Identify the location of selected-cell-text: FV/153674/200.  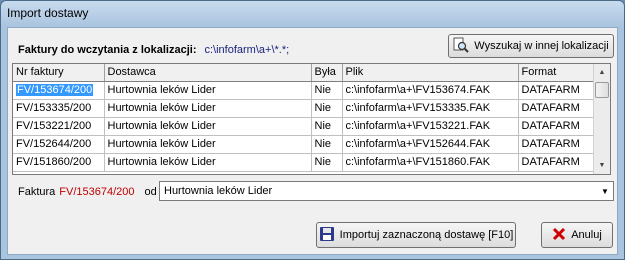
(55, 90).